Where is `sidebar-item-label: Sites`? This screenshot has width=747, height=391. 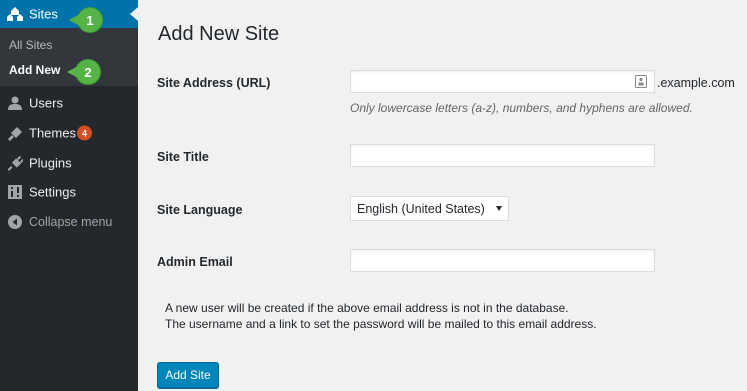 sidebar-item-label: Sites is located at coordinates (43, 14).